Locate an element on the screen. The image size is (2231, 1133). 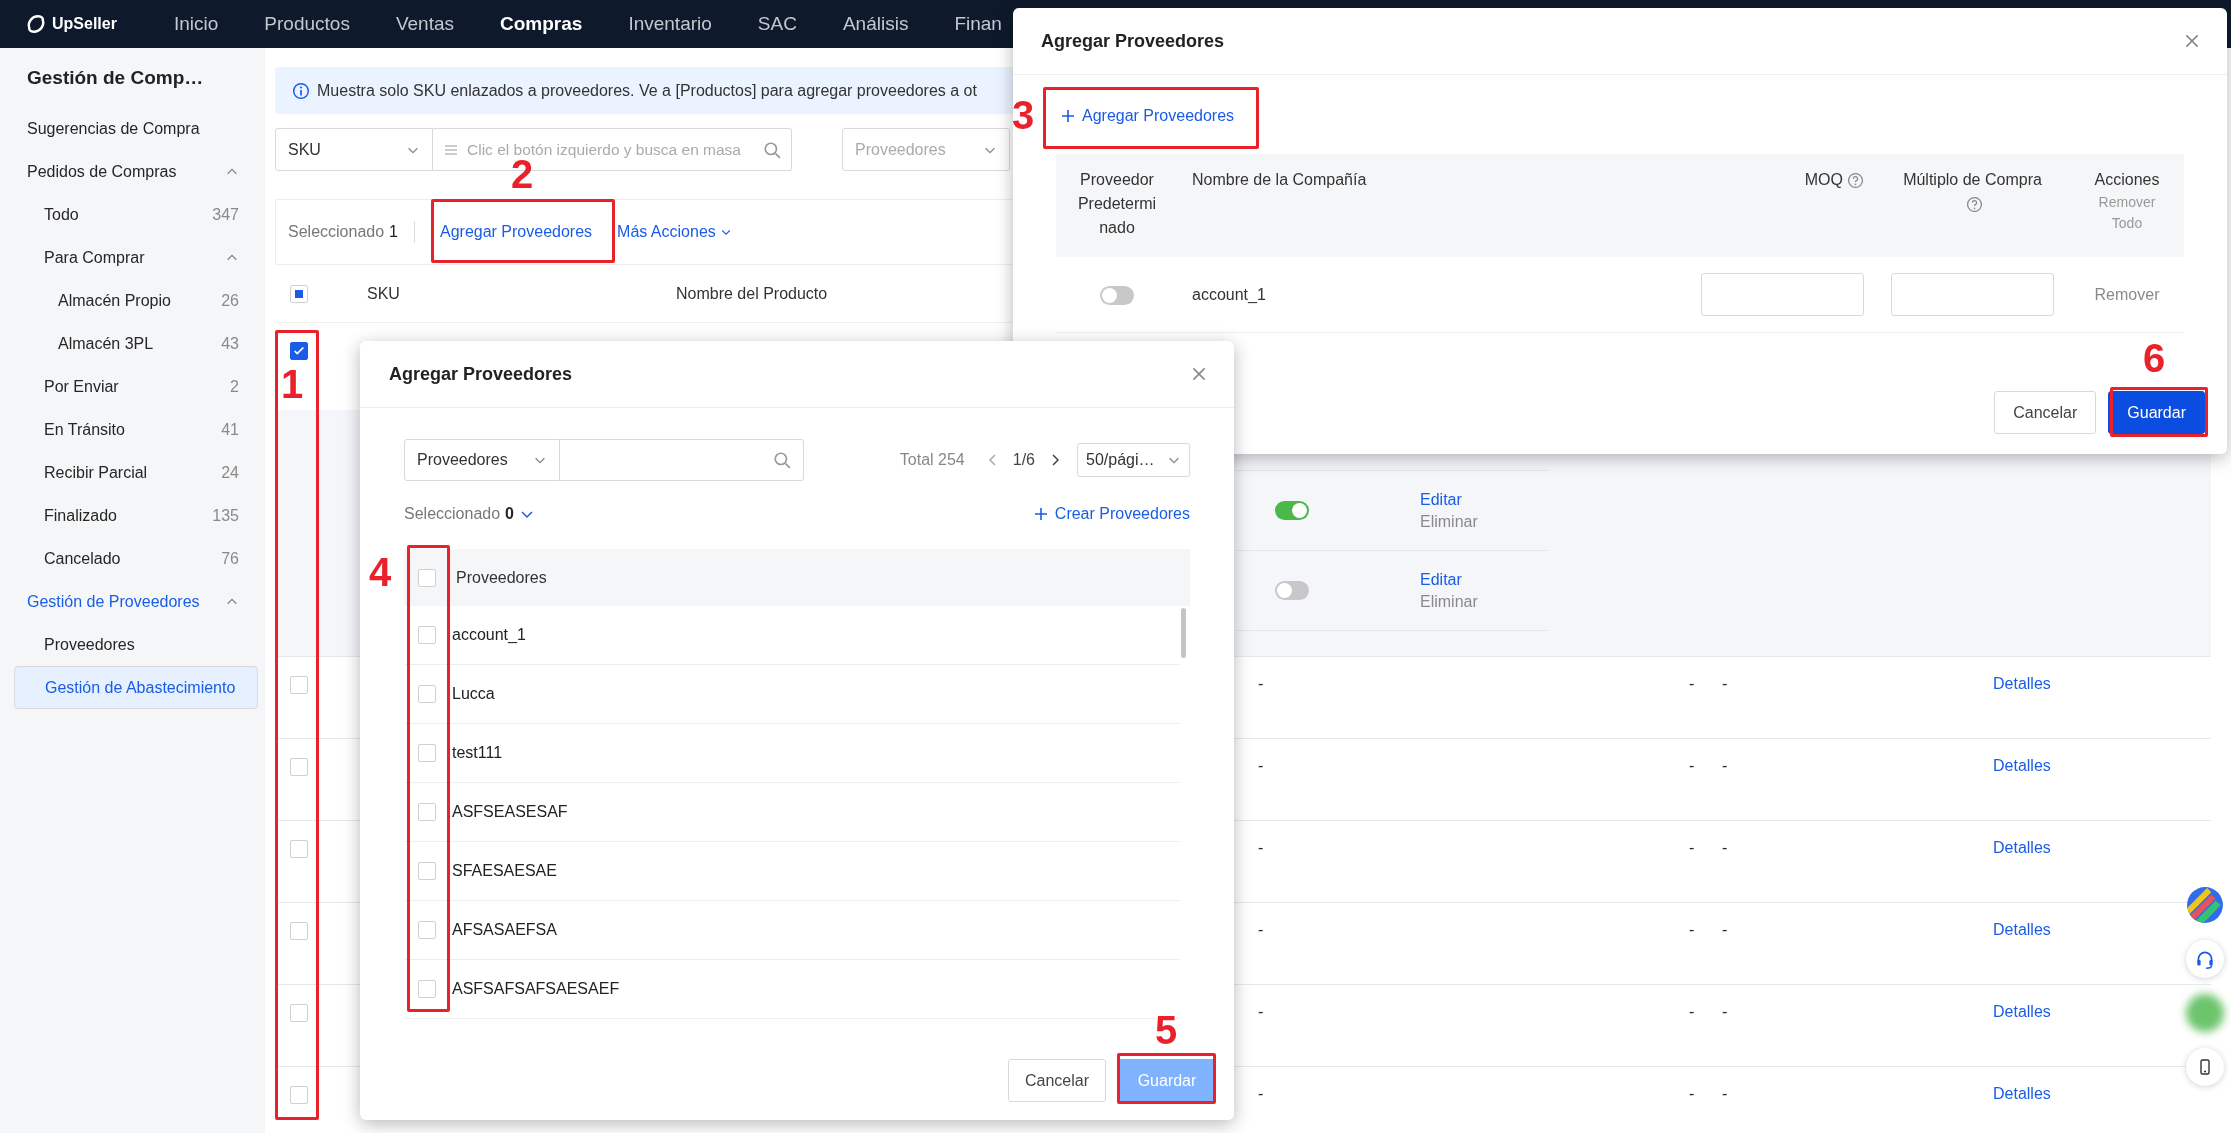
nav-tab: Finan is located at coordinates (978, 24).